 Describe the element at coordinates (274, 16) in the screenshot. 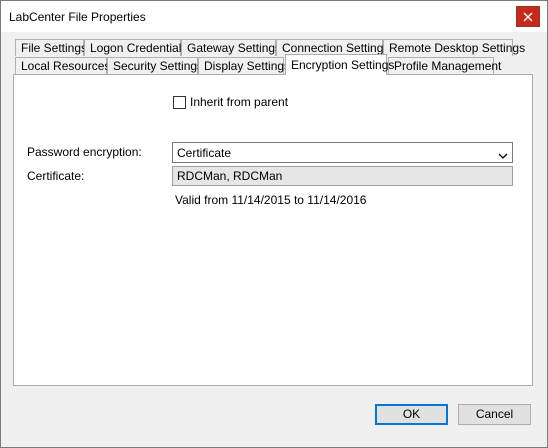

I see `title-bar: LabCenter File Properties` at that location.